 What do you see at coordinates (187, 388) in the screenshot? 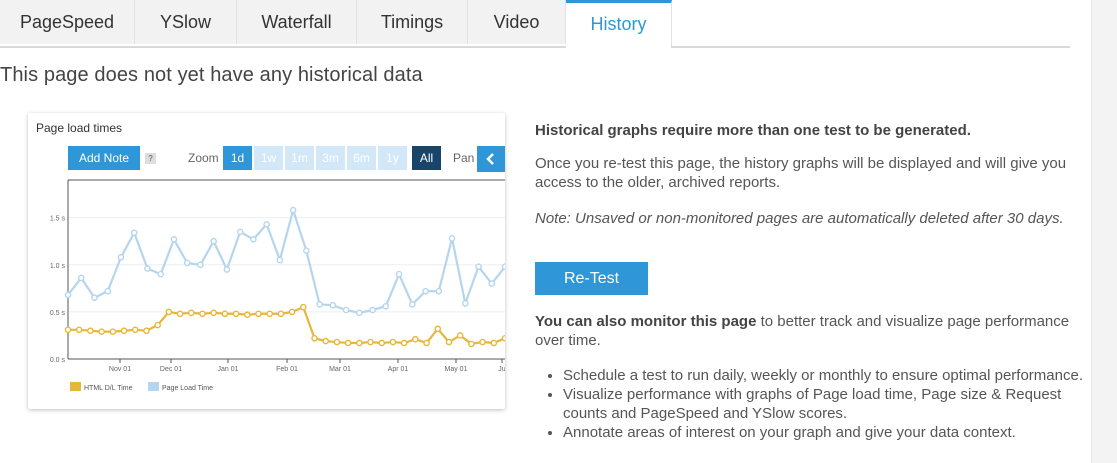
I see `legend-label: Page Load Time` at bounding box center [187, 388].